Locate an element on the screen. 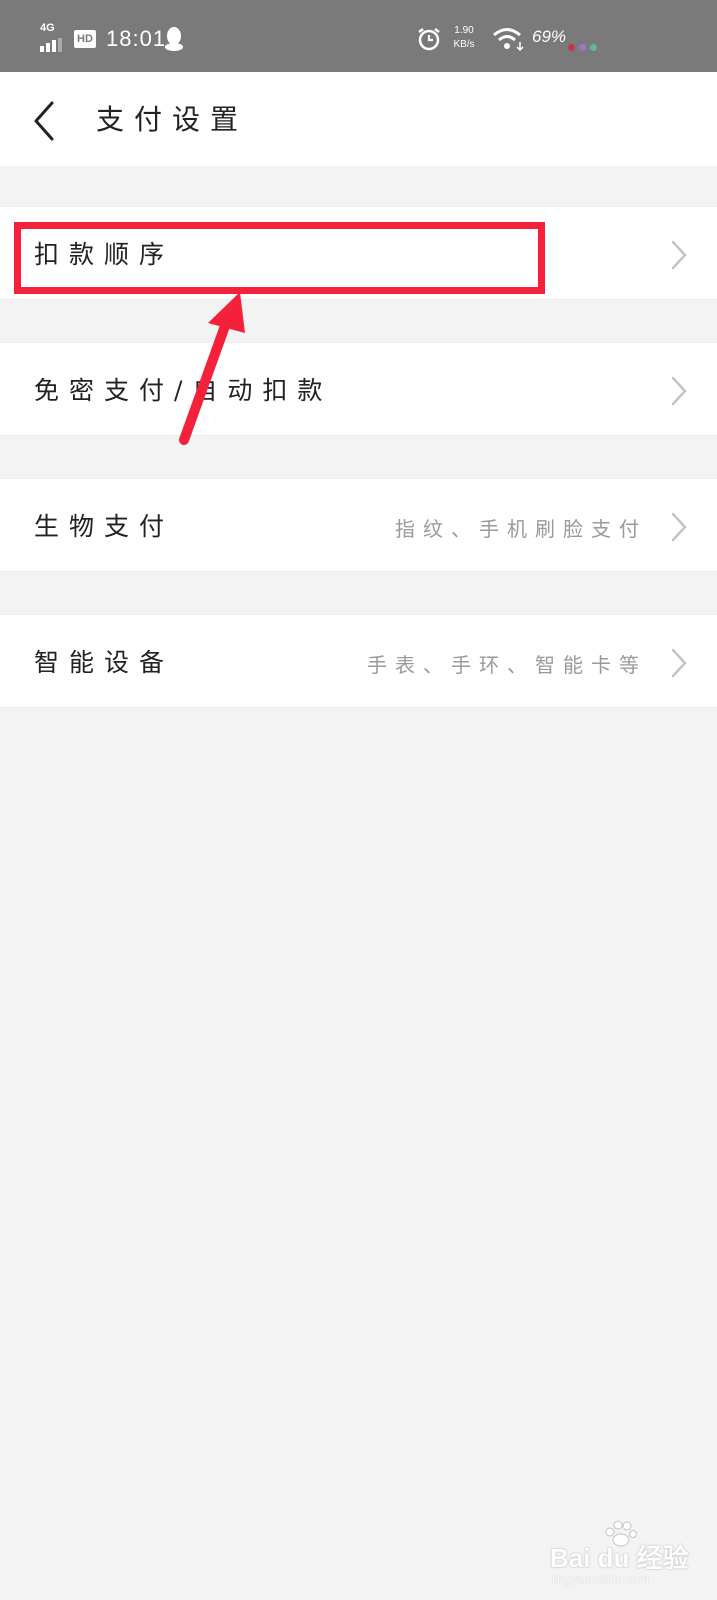 The image size is (717, 1600). settings-item-label: 生物支付 is located at coordinates (104, 526).